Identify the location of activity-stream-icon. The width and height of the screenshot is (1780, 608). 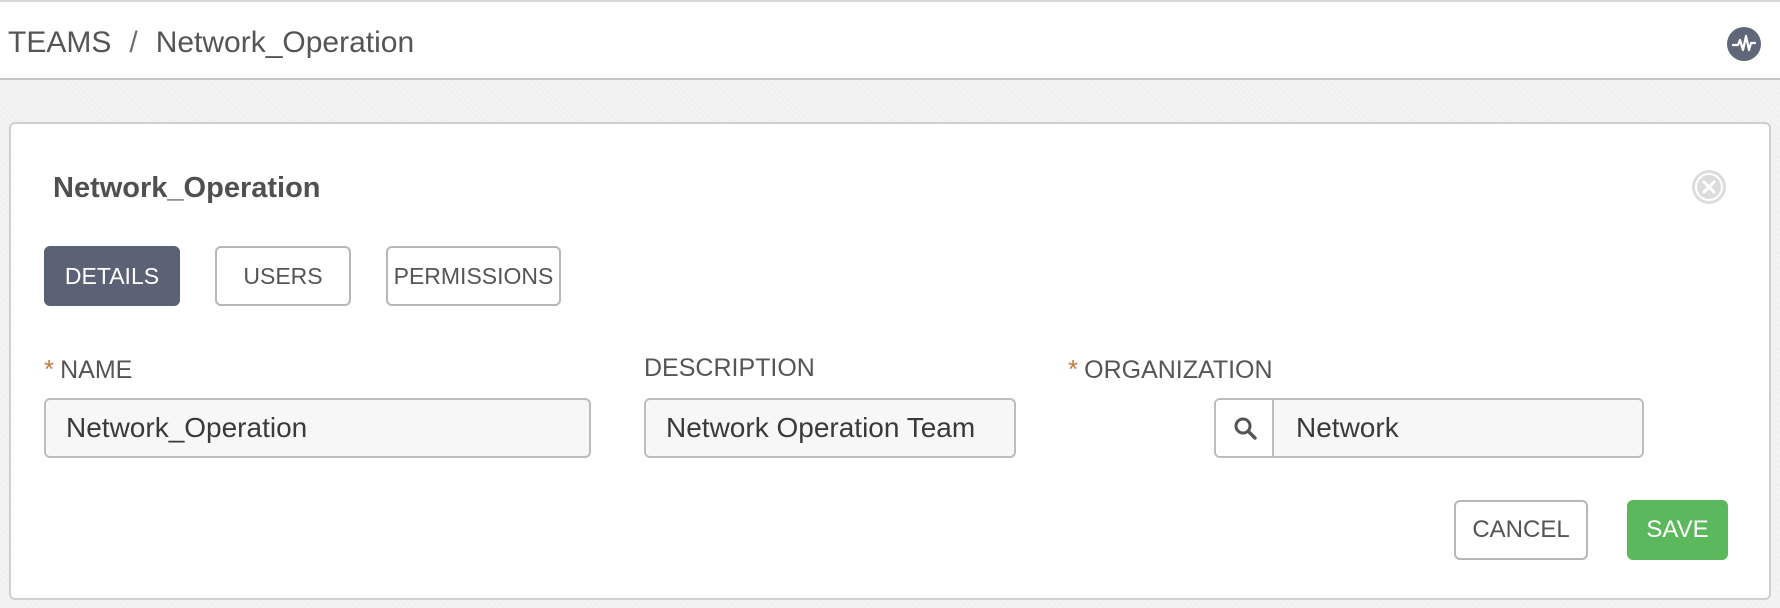
(1744, 44).